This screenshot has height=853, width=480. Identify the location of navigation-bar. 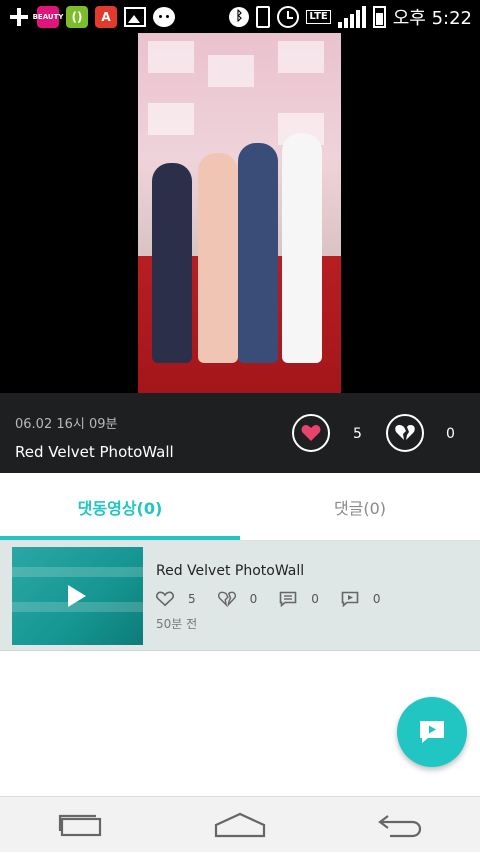
(240, 824).